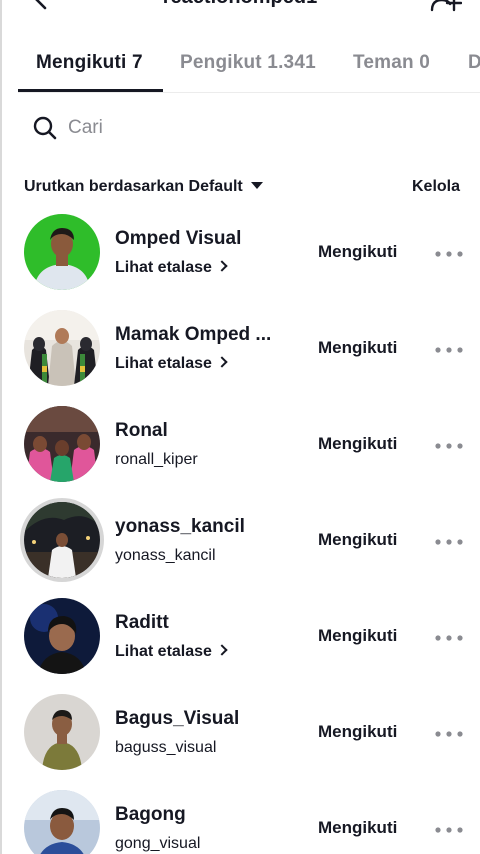  What do you see at coordinates (240, 4) in the screenshot?
I see `page-title: reactionomped1` at bounding box center [240, 4].